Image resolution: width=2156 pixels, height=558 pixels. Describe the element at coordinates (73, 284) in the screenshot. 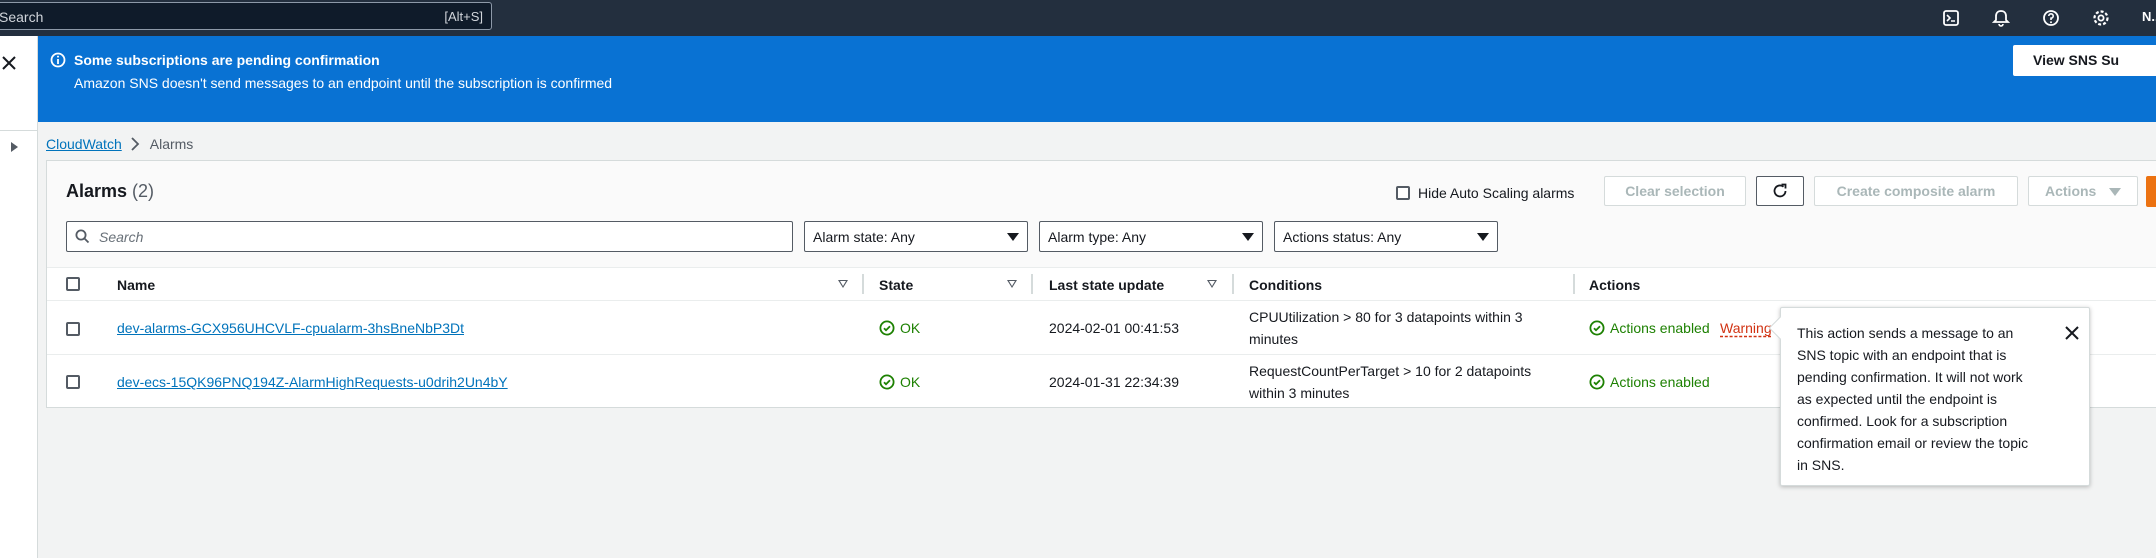

I see `select-all-checkbox` at that location.